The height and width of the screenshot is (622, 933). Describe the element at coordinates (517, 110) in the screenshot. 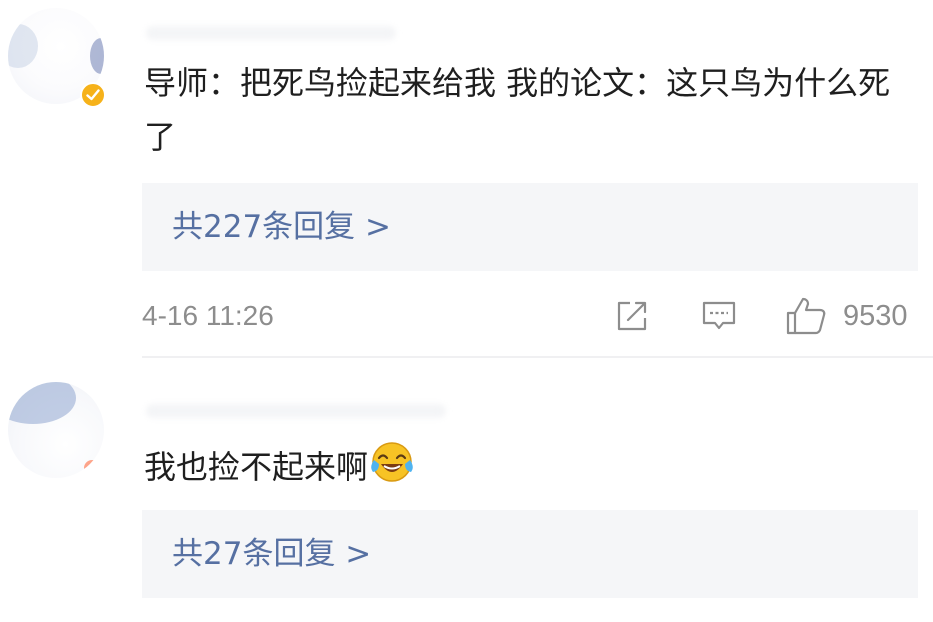

I see `comment-text: 导师：把死鸟捡起来给我 我的论文：这只鸟为什么死了` at that location.